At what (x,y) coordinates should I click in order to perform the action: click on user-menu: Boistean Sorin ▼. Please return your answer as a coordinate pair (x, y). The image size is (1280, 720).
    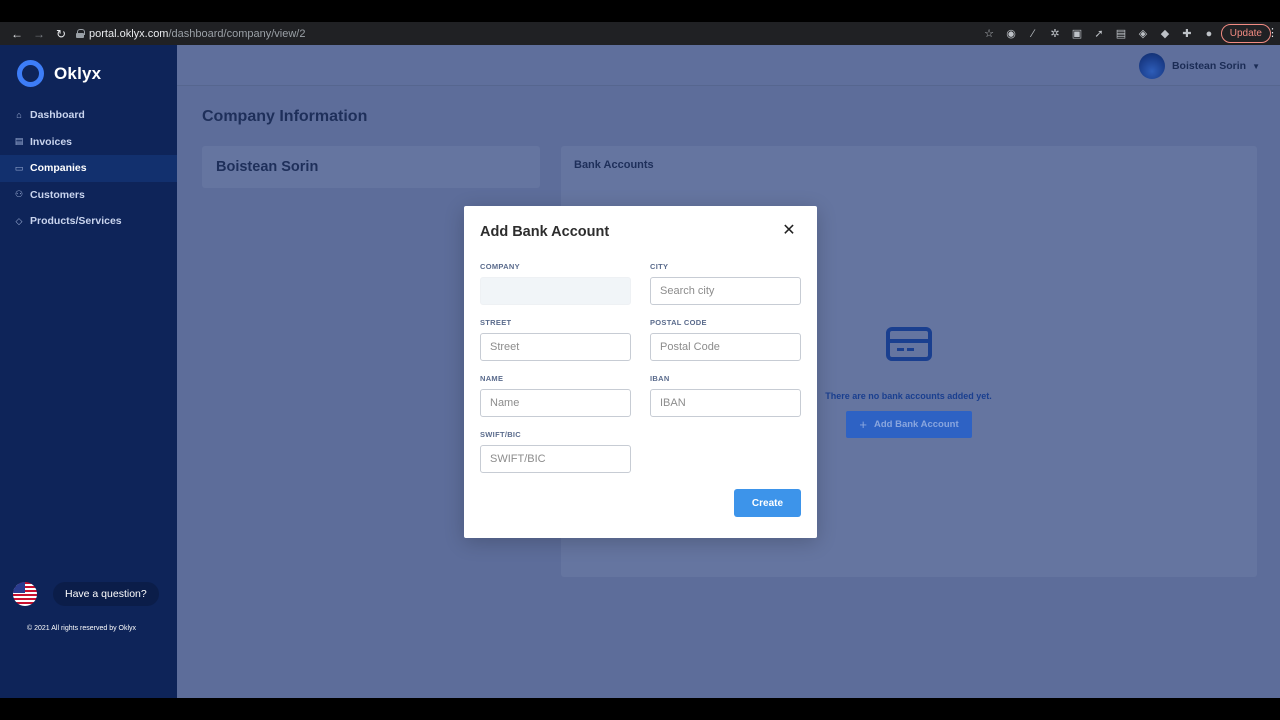
    Looking at the image, I should click on (1199, 66).